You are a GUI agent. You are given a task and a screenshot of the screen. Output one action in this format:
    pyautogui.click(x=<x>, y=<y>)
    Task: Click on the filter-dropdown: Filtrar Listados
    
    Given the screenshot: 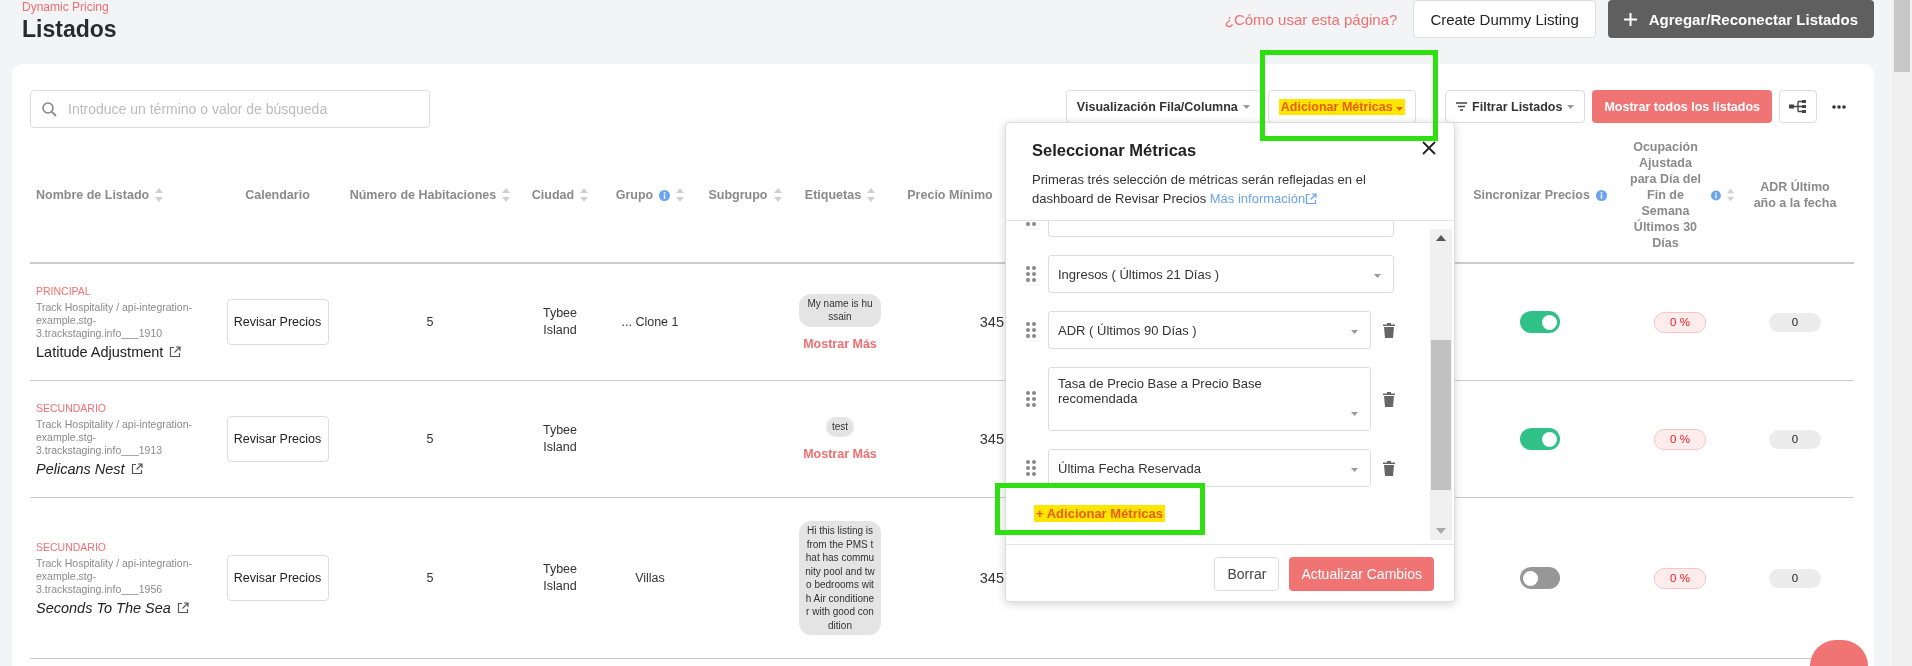 What is the action you would take?
    pyautogui.click(x=1515, y=106)
    